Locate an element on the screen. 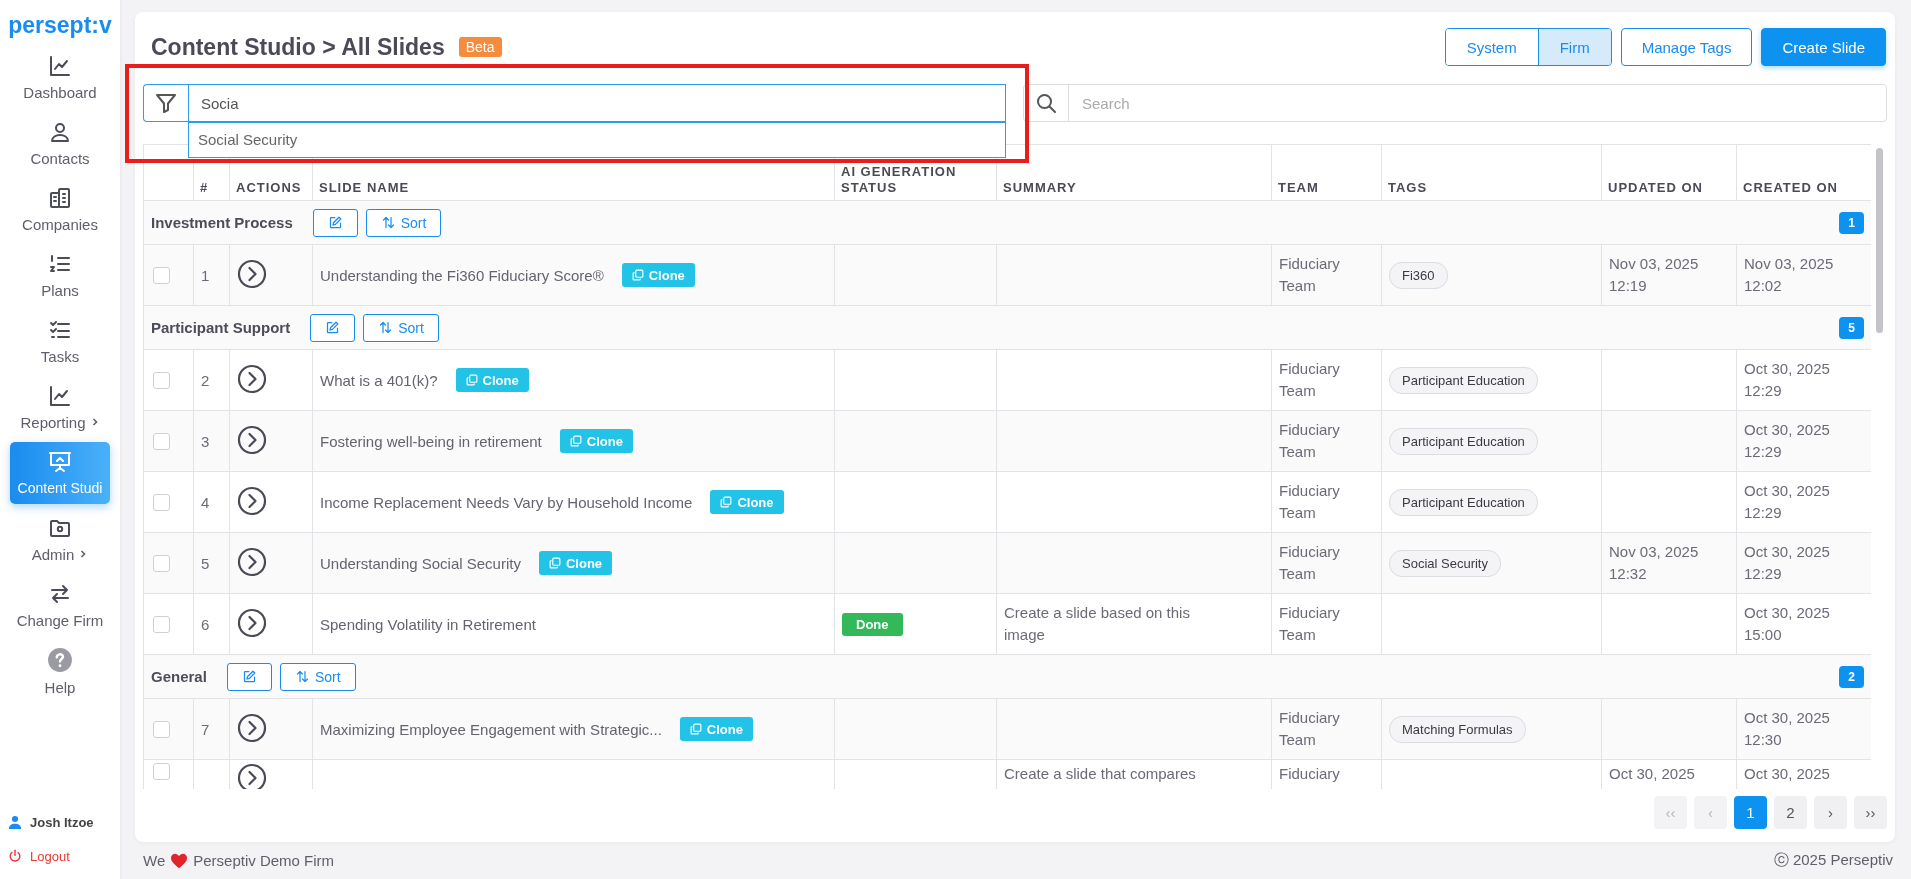 Image resolution: width=1911 pixels, height=879 pixels. user-name: Josh Itzoe is located at coordinates (62, 822).